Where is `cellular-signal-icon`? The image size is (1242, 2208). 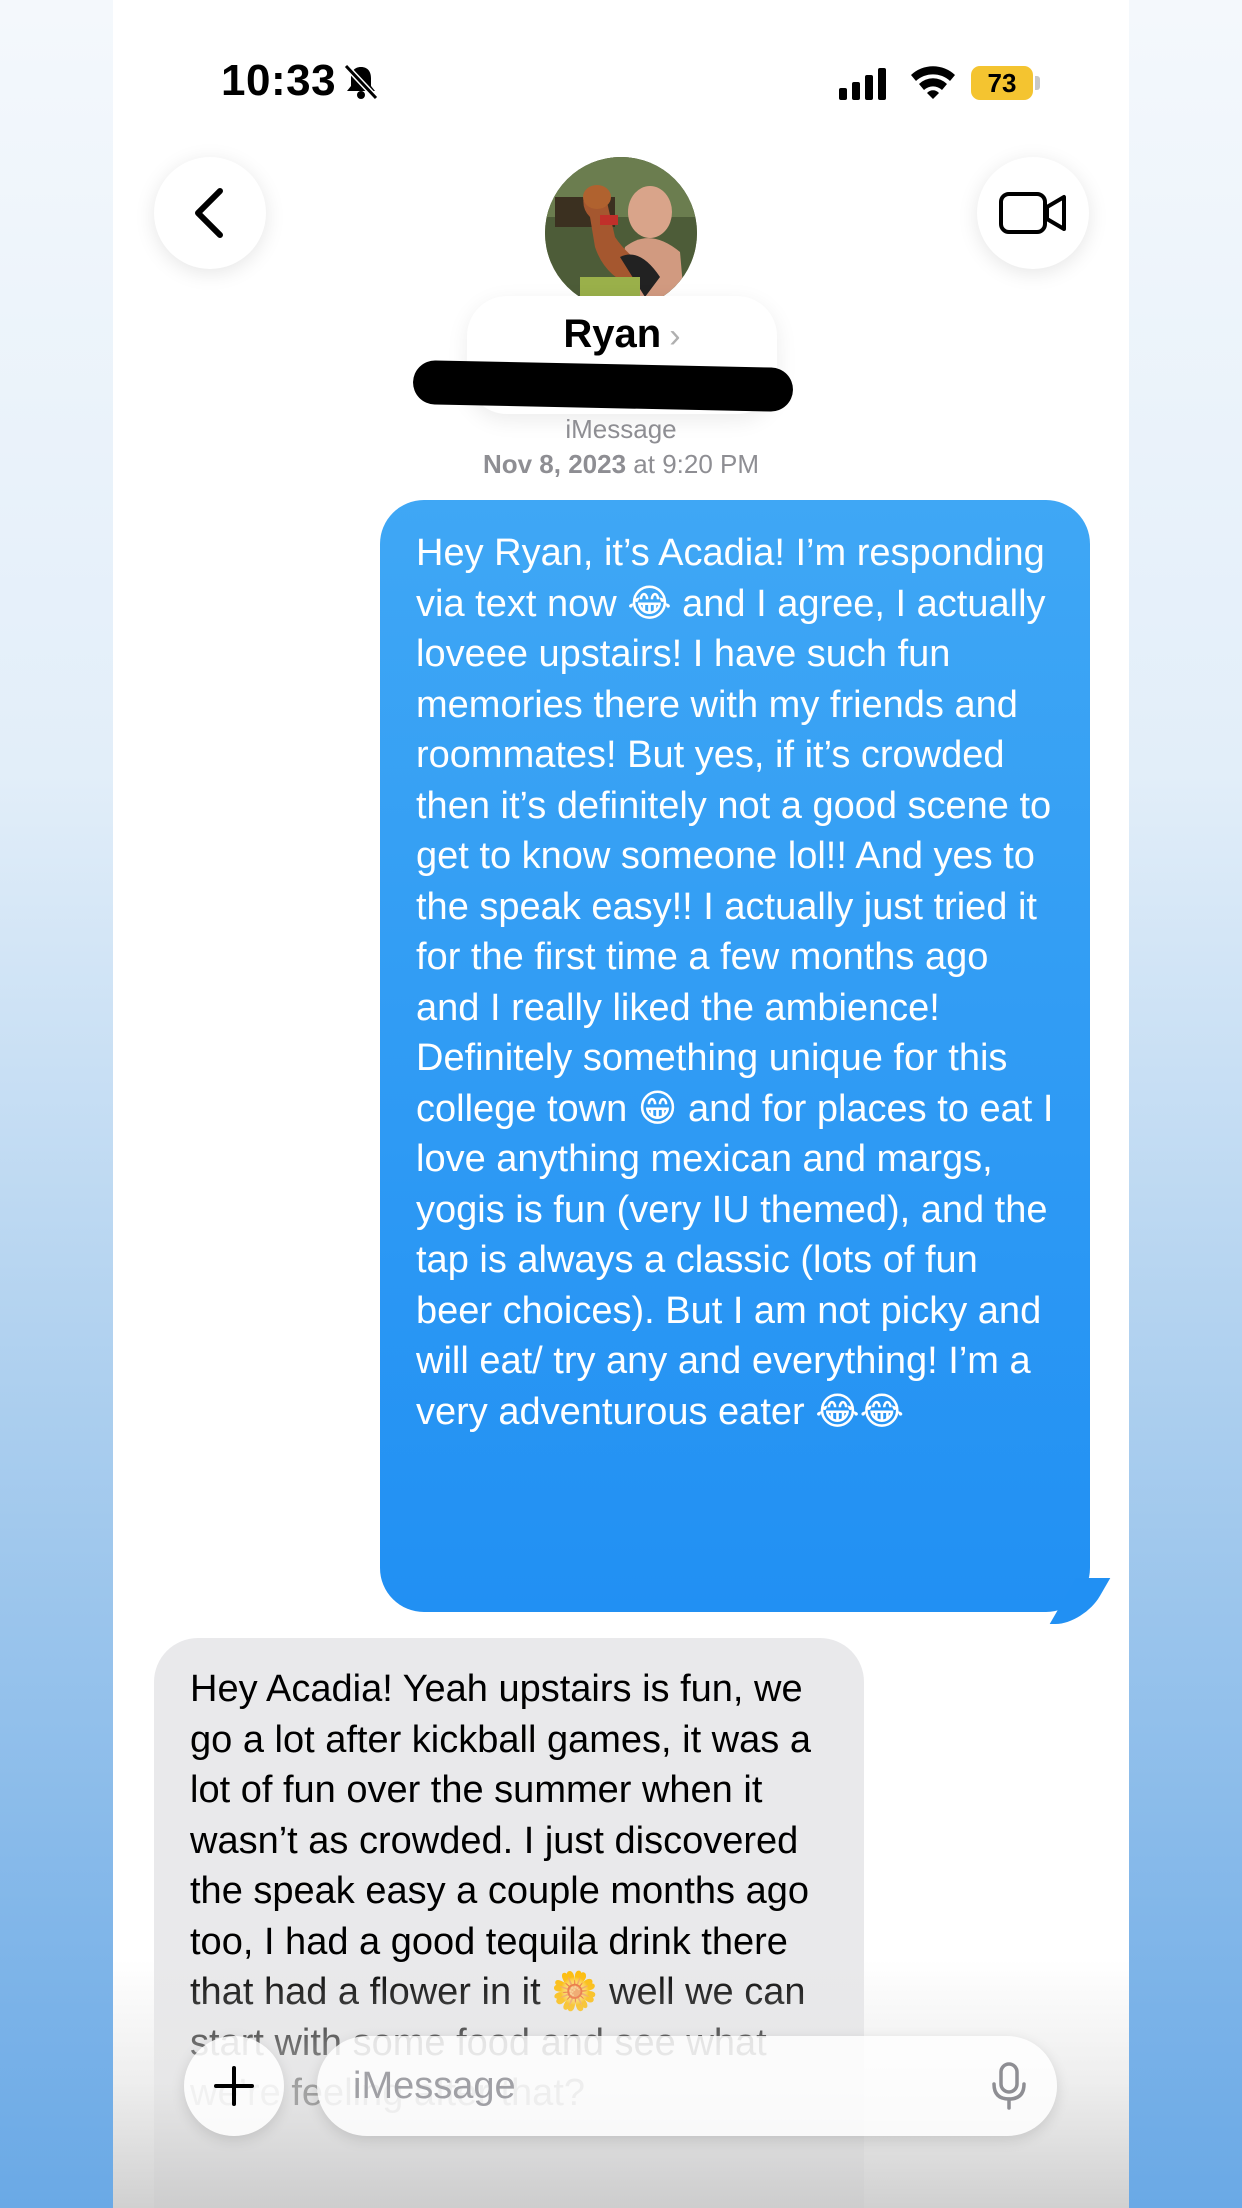 cellular-signal-icon is located at coordinates (862, 83).